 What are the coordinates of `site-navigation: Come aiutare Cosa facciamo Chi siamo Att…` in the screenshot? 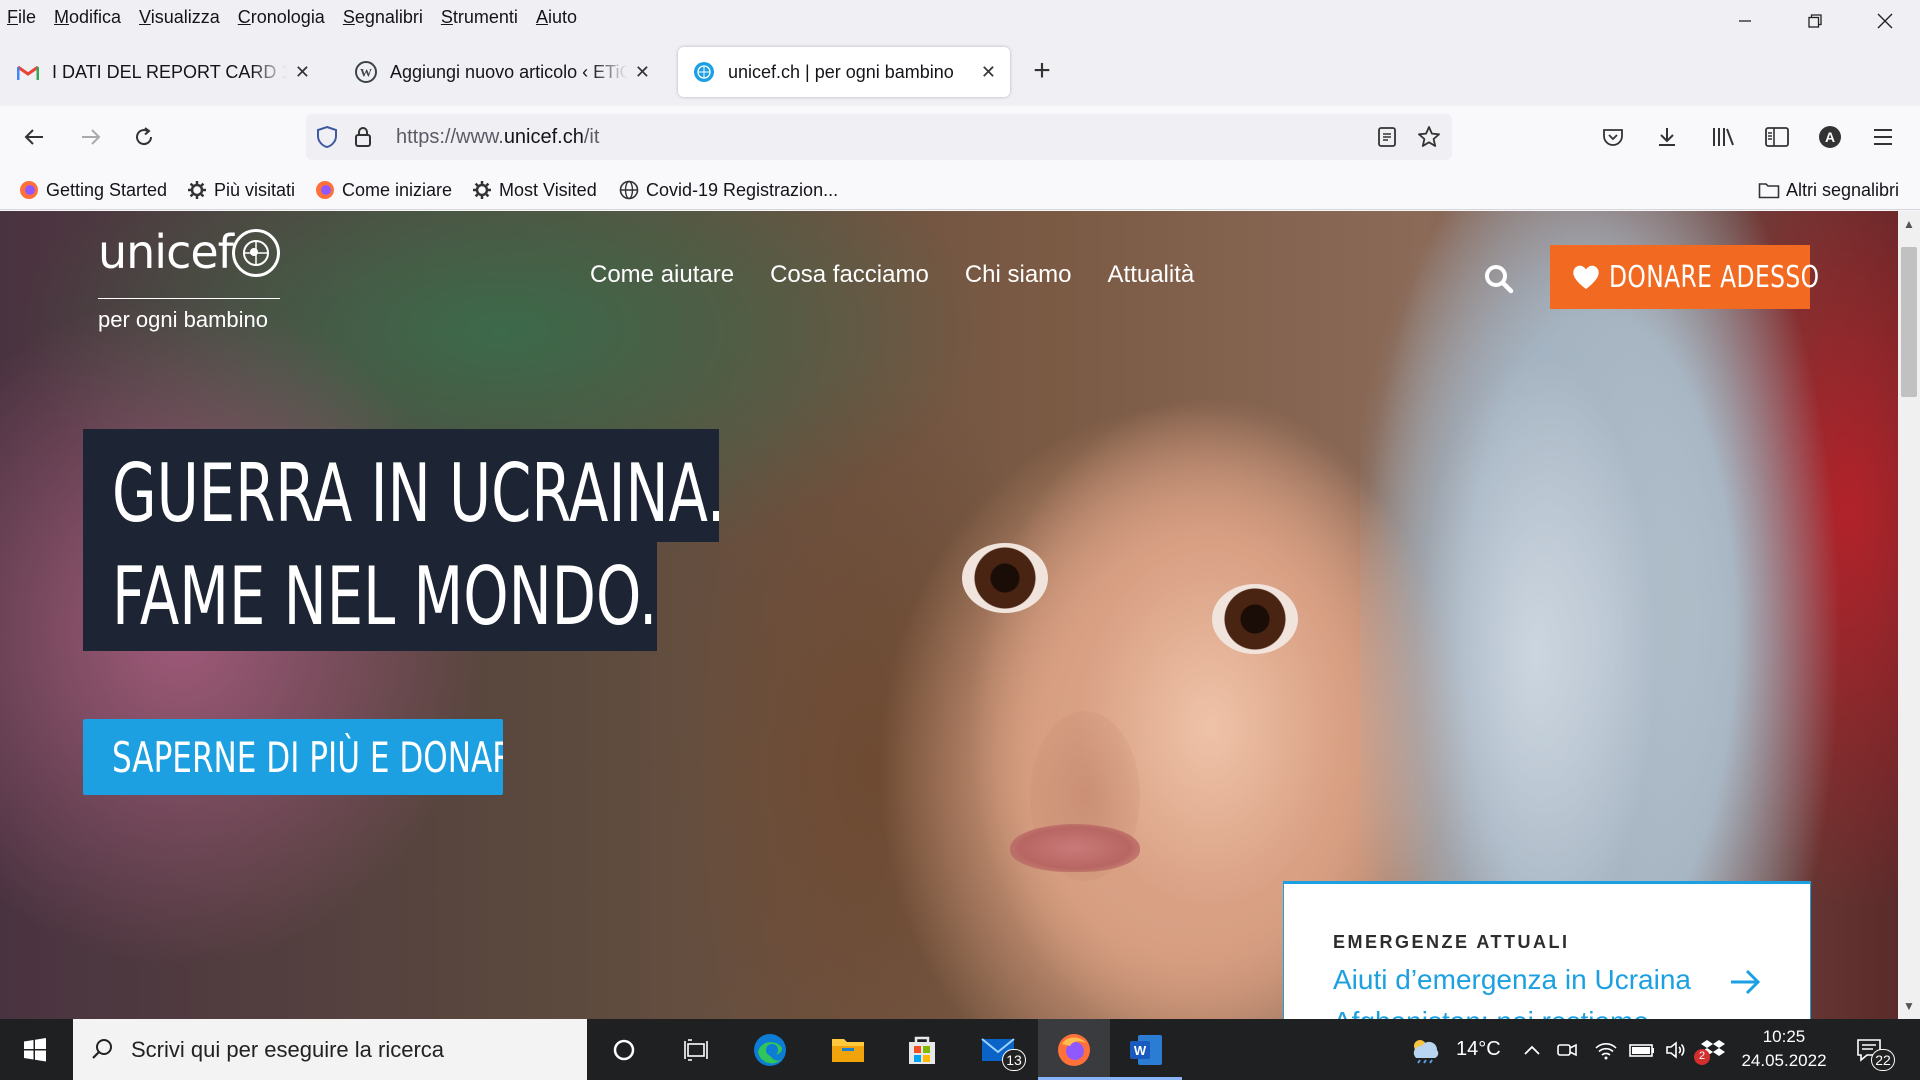 It's located at (892, 275).